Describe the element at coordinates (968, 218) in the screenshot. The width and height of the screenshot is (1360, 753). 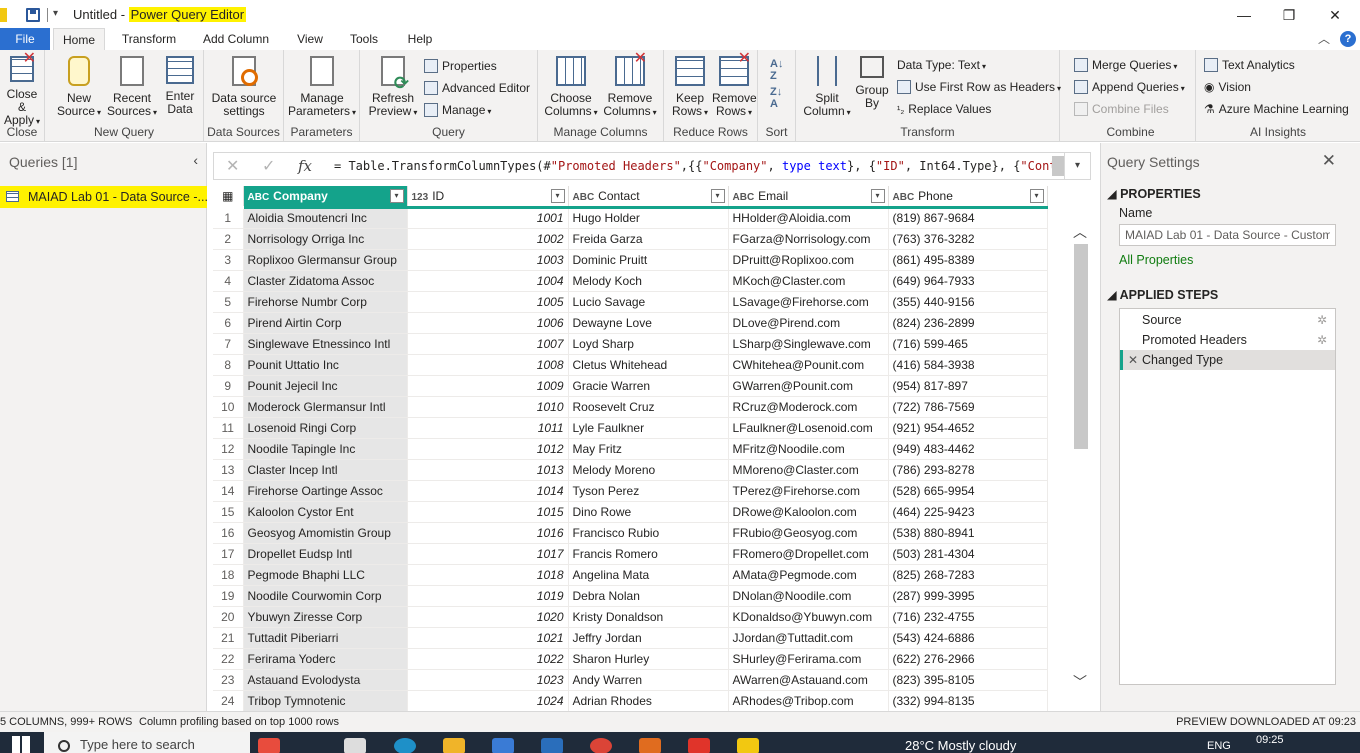
I see `cell-phone: (819) 867-9684` at that location.